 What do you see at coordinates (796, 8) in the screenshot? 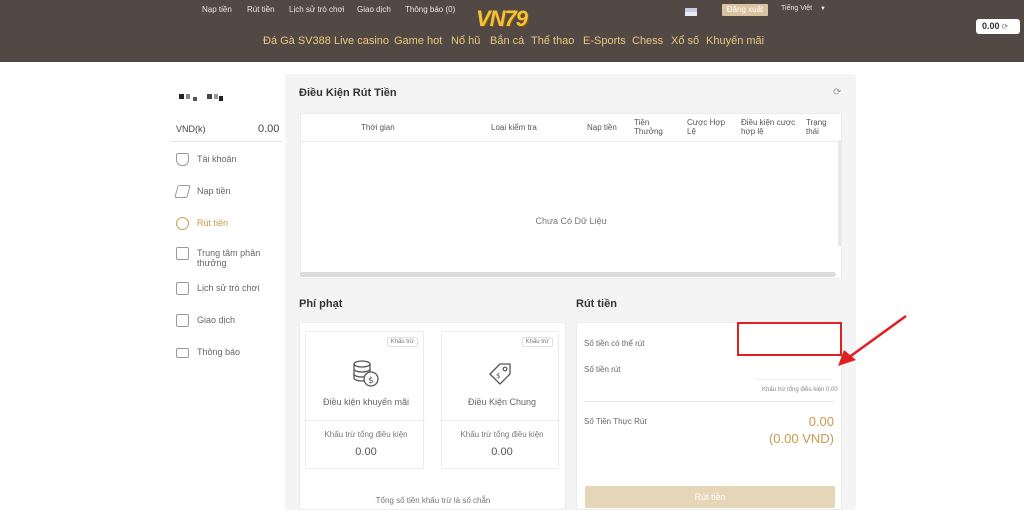
I see `language-select: Tiếng Việt` at bounding box center [796, 8].